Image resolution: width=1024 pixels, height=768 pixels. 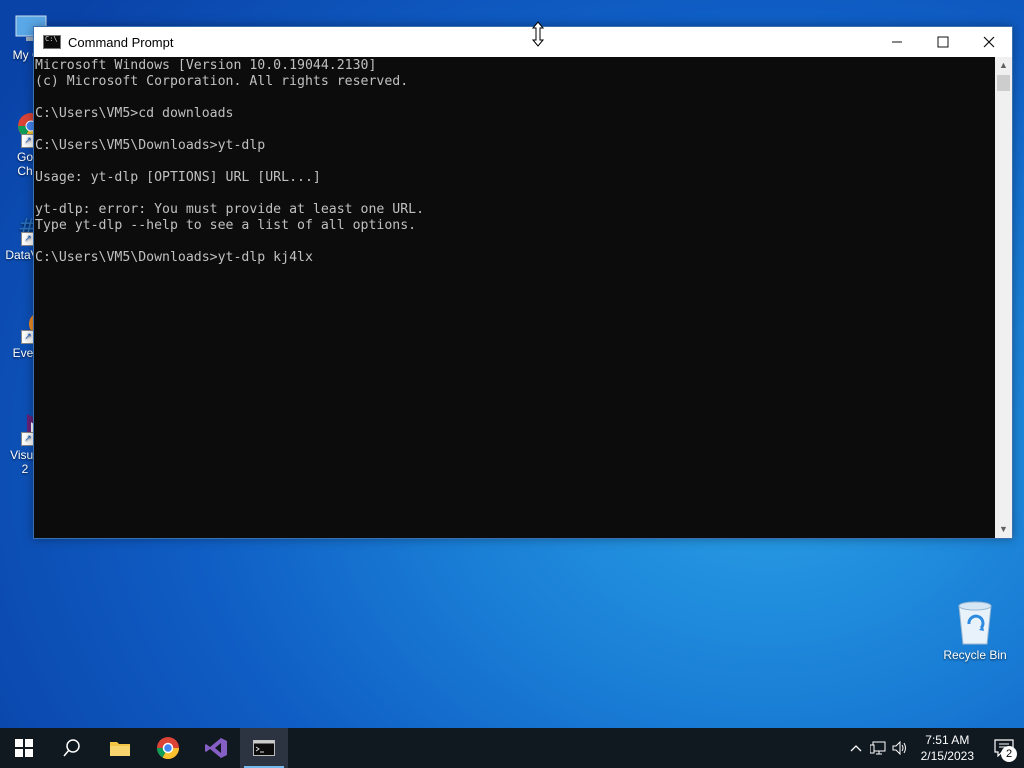 I want to click on network-button, so click(x=878, y=748).